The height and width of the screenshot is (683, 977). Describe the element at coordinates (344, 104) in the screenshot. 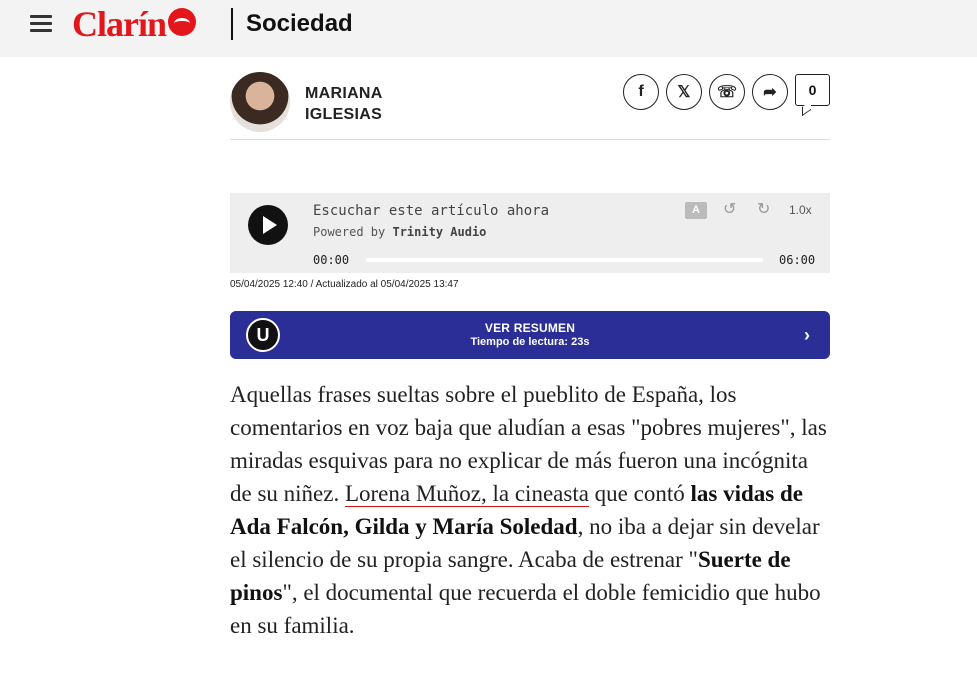

I see `author-name: MARIANA IGLESIAS` at that location.